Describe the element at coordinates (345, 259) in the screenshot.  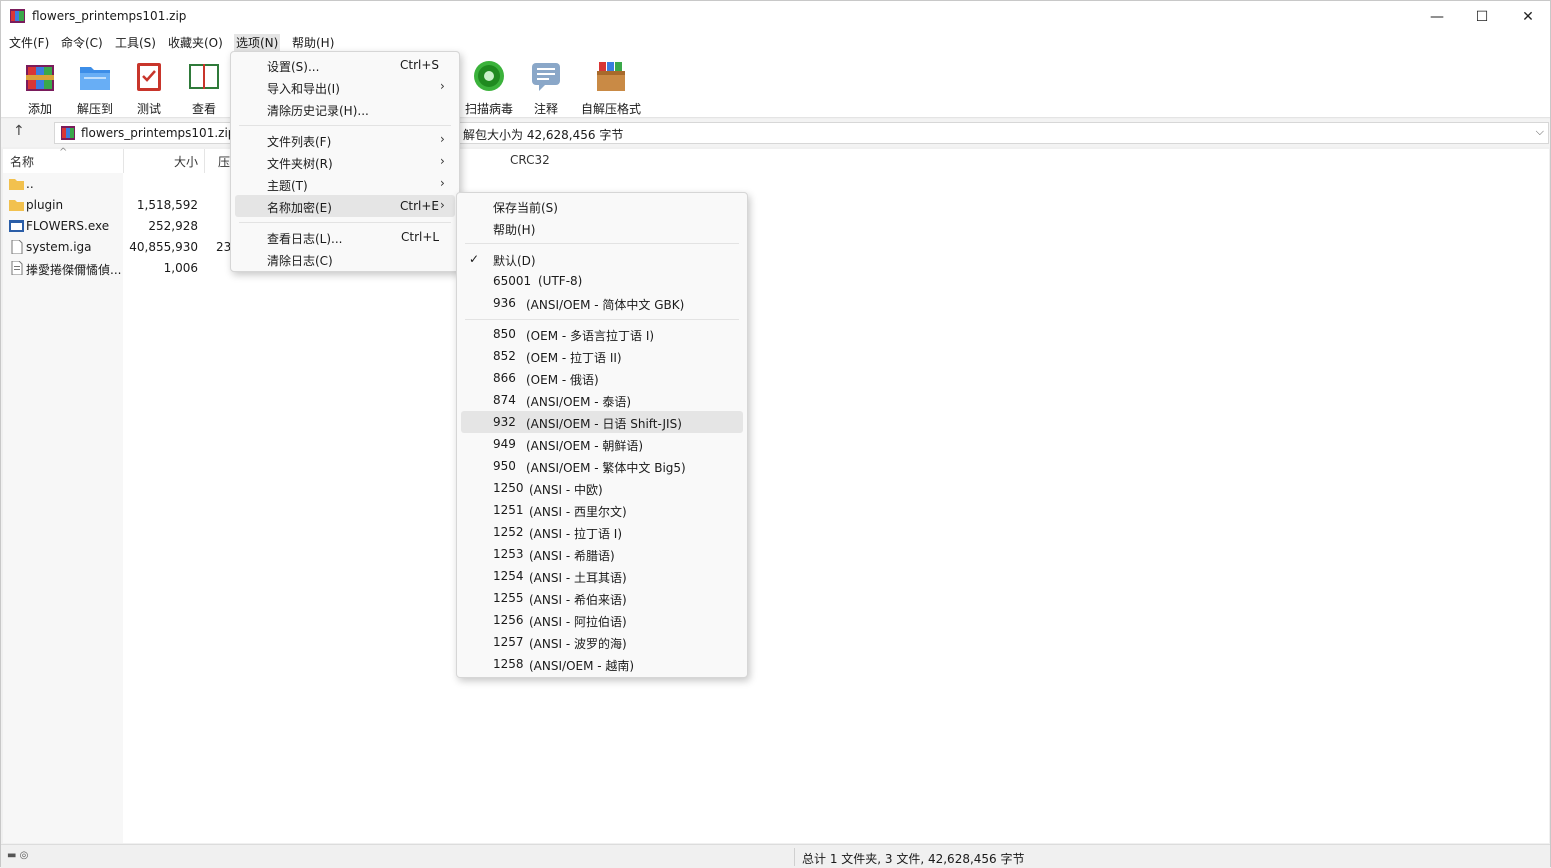
I see `menu-item-clear-log: 清除日志(C)` at that location.